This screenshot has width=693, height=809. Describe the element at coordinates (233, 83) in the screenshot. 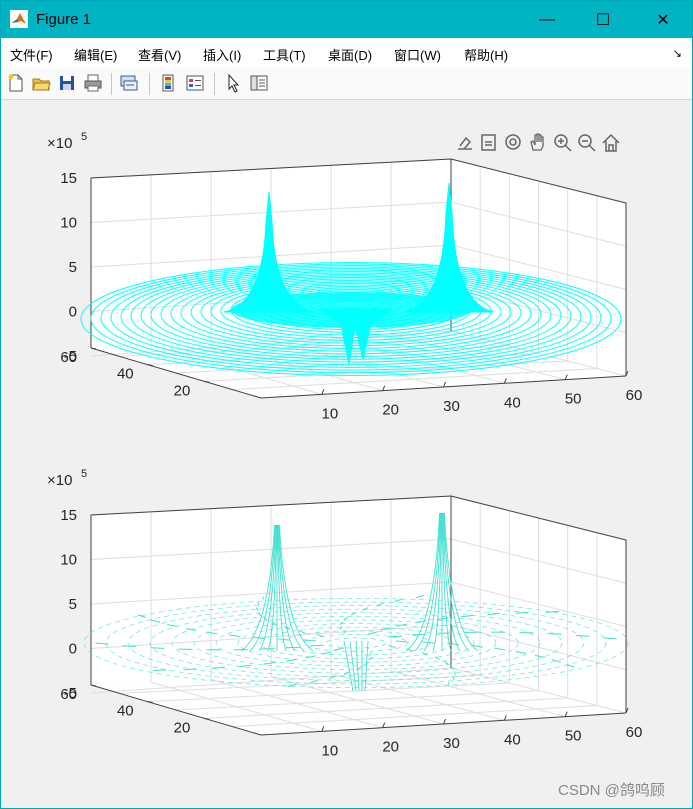

I see `edit-plot-icon` at that location.